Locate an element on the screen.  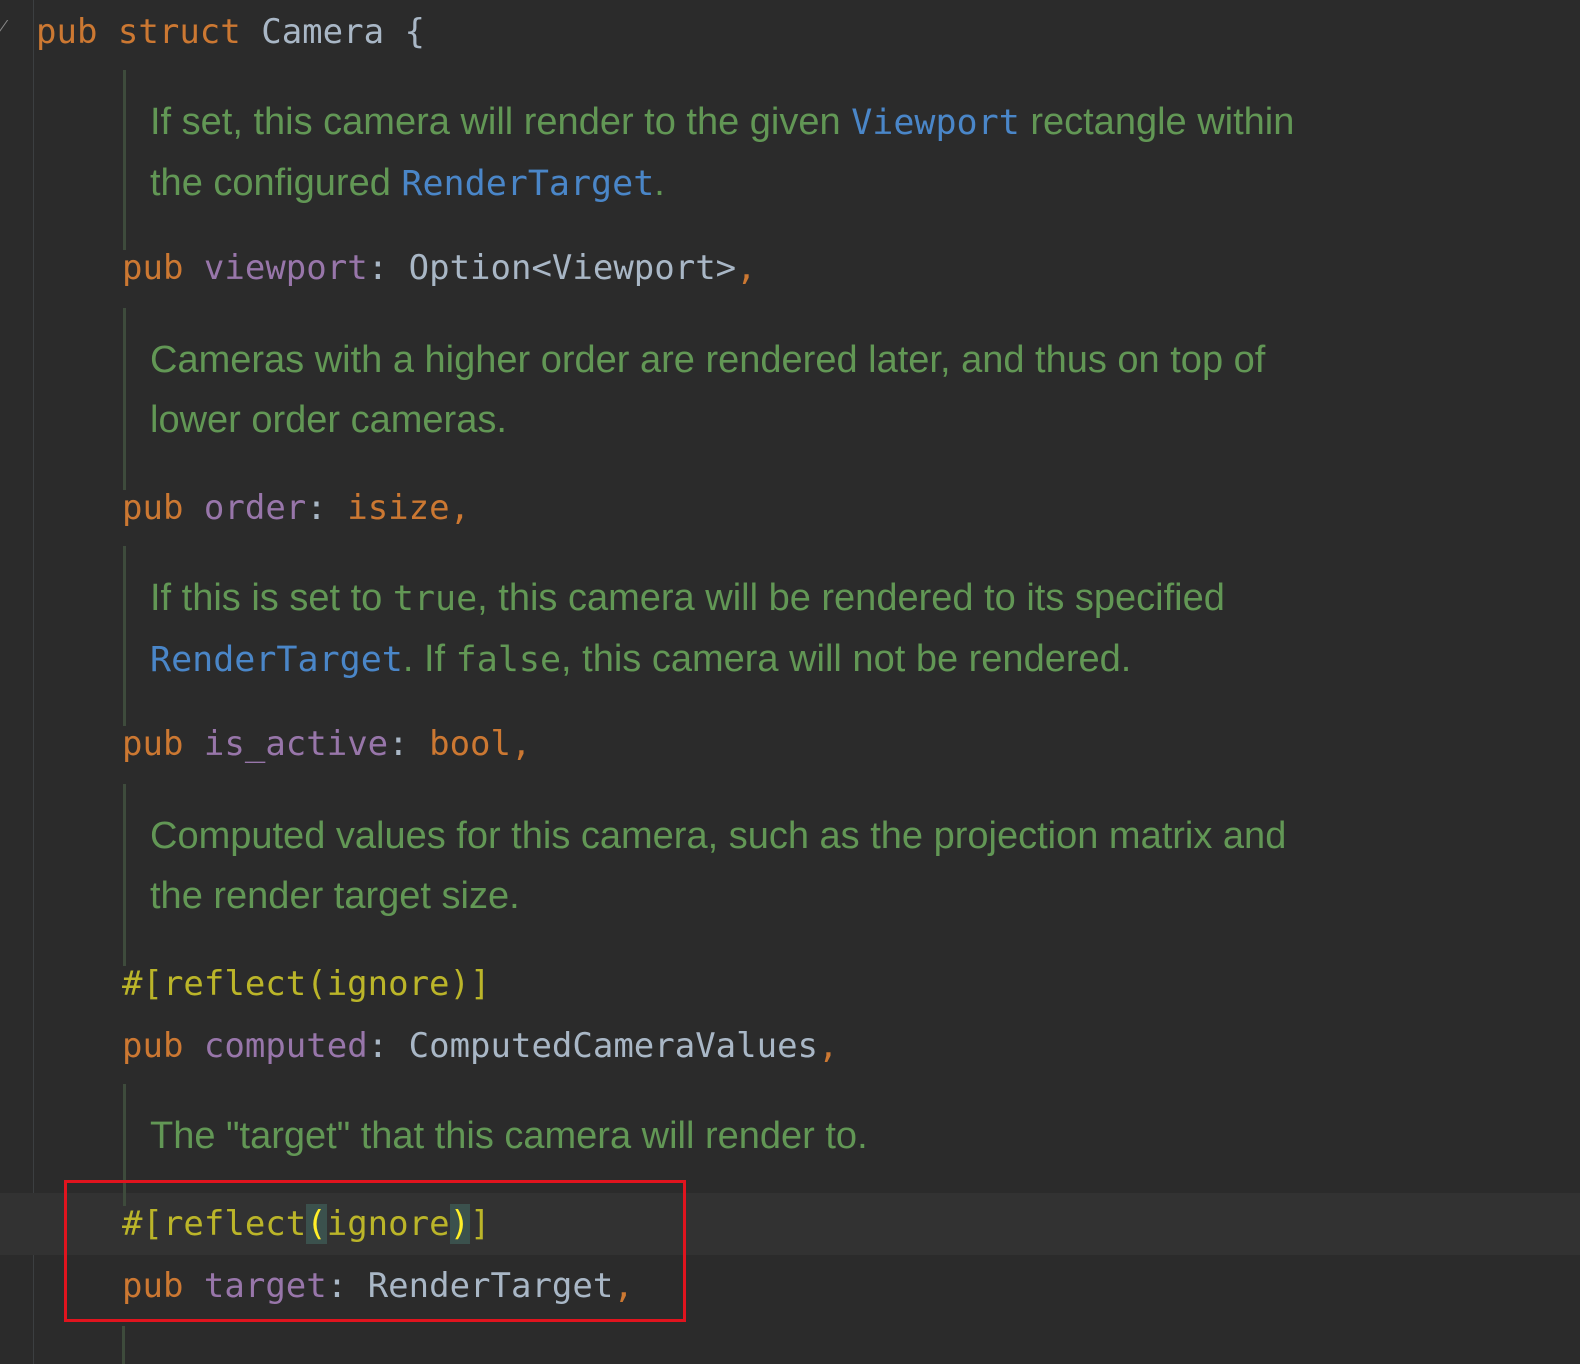
field-name: target is located at coordinates (265, 1286).